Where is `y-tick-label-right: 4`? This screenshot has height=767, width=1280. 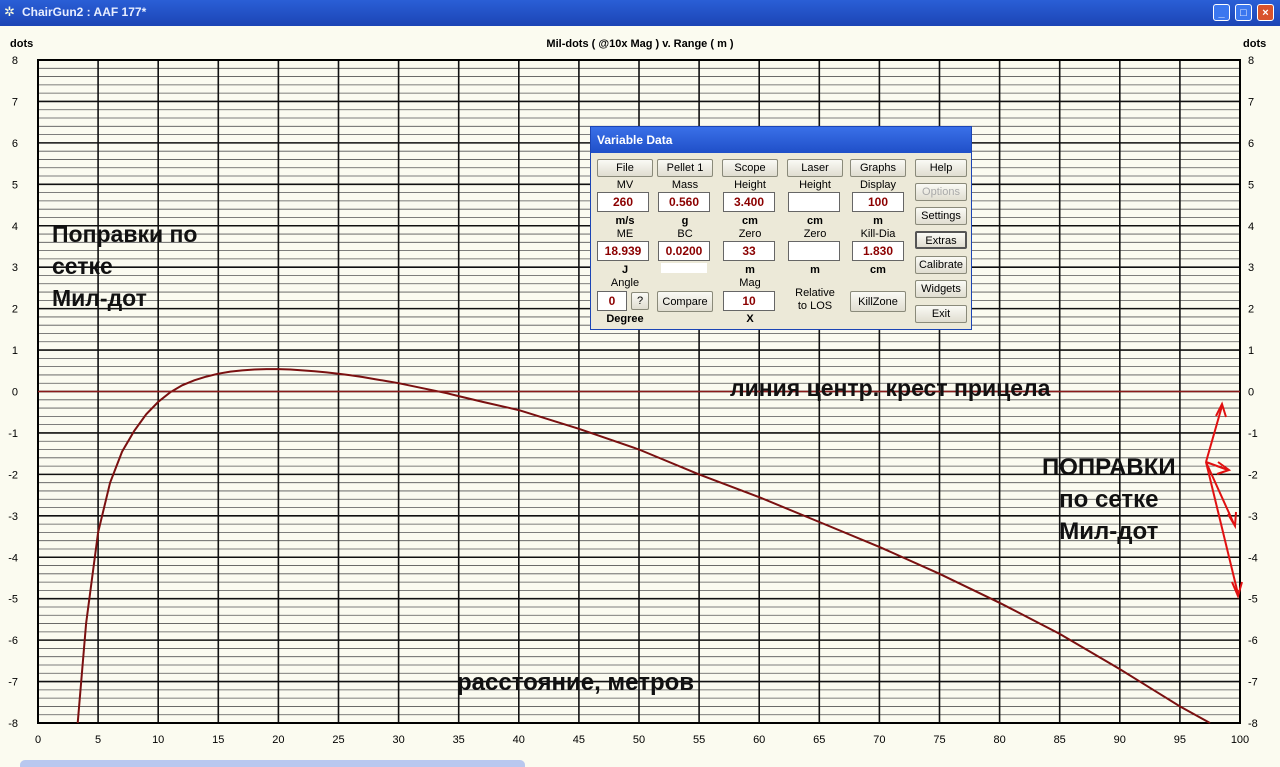
y-tick-label-right: 4 is located at coordinates (1251, 227).